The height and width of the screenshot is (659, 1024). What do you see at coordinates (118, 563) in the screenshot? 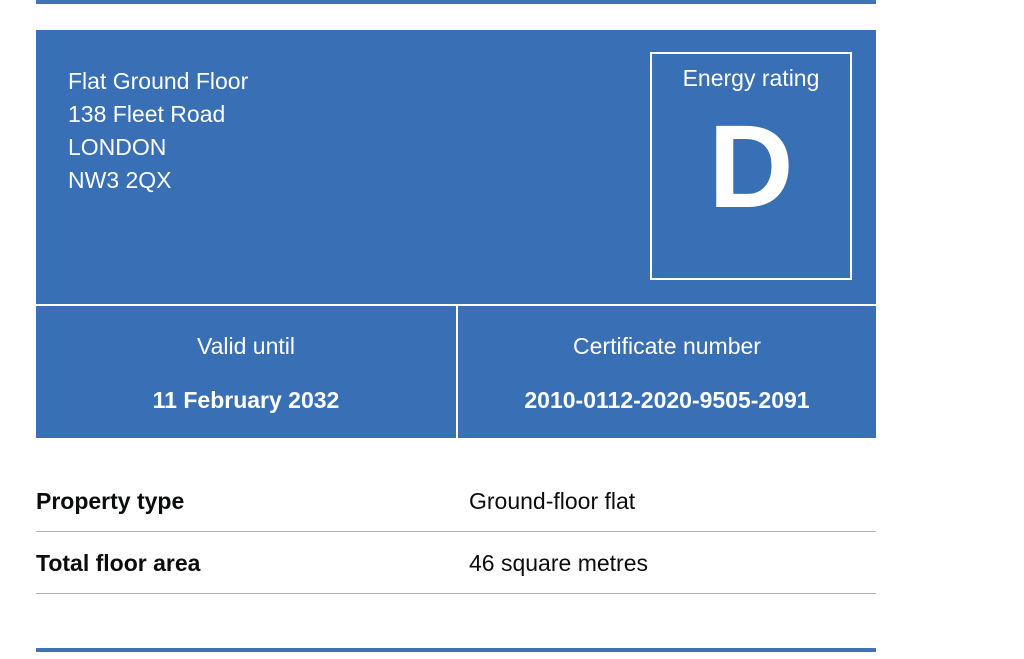
I see `detail-key: Total floor area` at bounding box center [118, 563].